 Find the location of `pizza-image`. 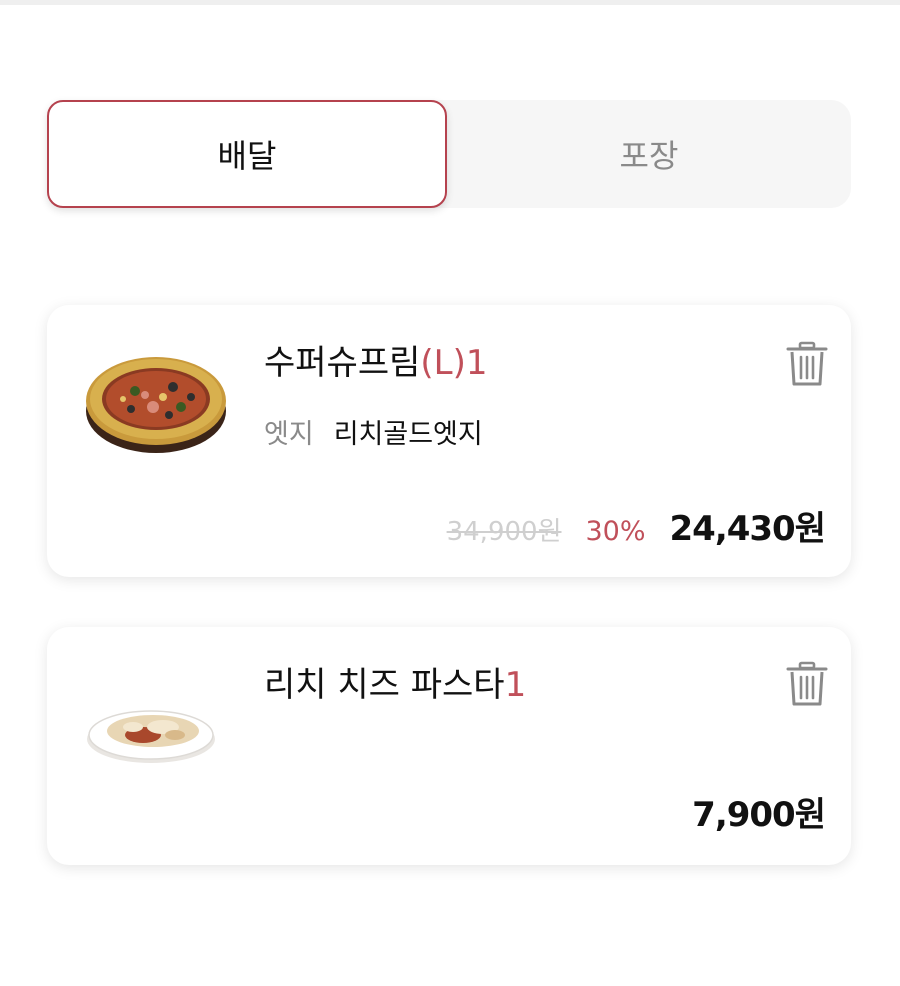

pizza-image is located at coordinates (156, 405).